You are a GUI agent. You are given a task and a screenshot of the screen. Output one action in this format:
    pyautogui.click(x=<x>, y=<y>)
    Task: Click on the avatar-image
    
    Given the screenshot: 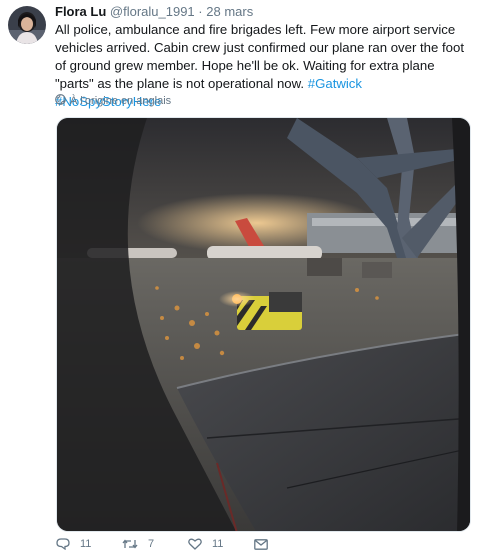 What is the action you would take?
    pyautogui.click(x=27, y=25)
    